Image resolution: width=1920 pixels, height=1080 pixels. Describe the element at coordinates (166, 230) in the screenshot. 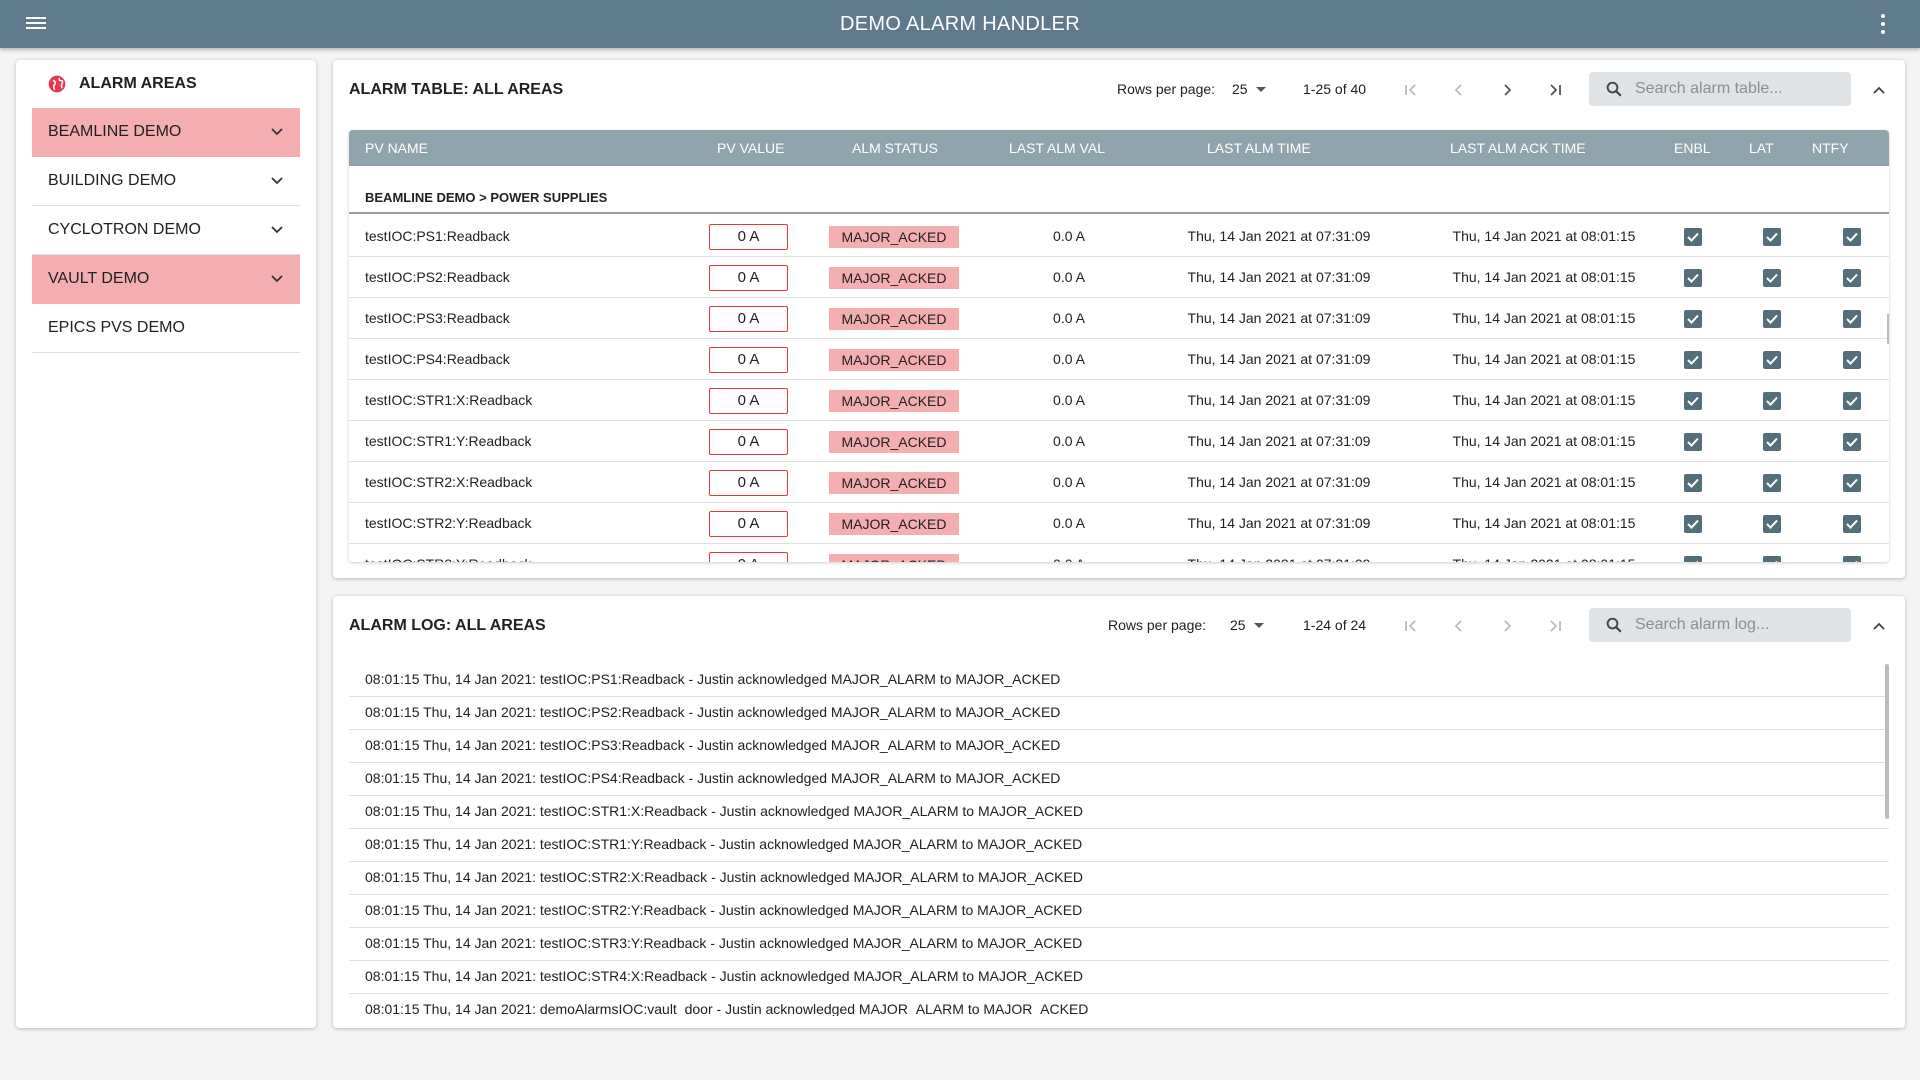

I see `alarm-area-item: CYCLOTRON DEMO` at that location.